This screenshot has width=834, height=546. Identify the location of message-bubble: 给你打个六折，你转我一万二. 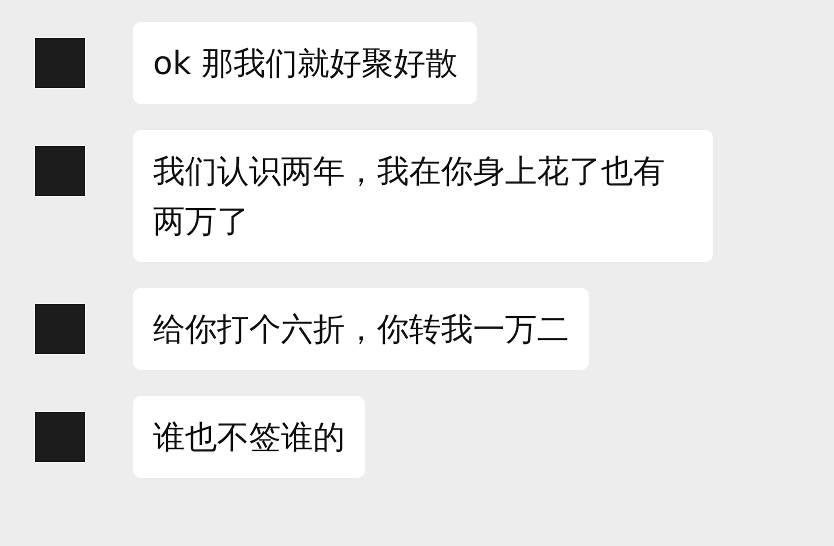
(361, 329).